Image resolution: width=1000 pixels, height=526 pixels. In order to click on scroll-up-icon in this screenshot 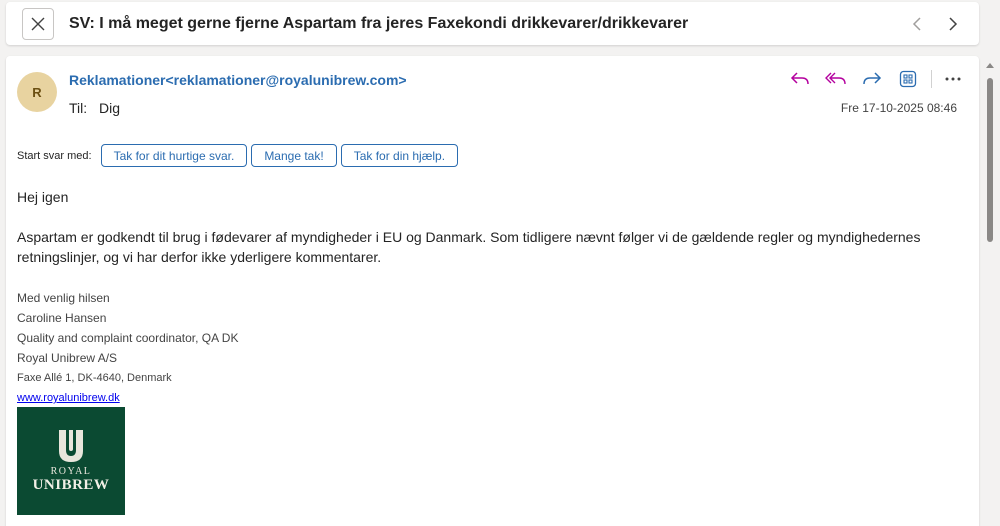, I will do `click(990, 65)`.